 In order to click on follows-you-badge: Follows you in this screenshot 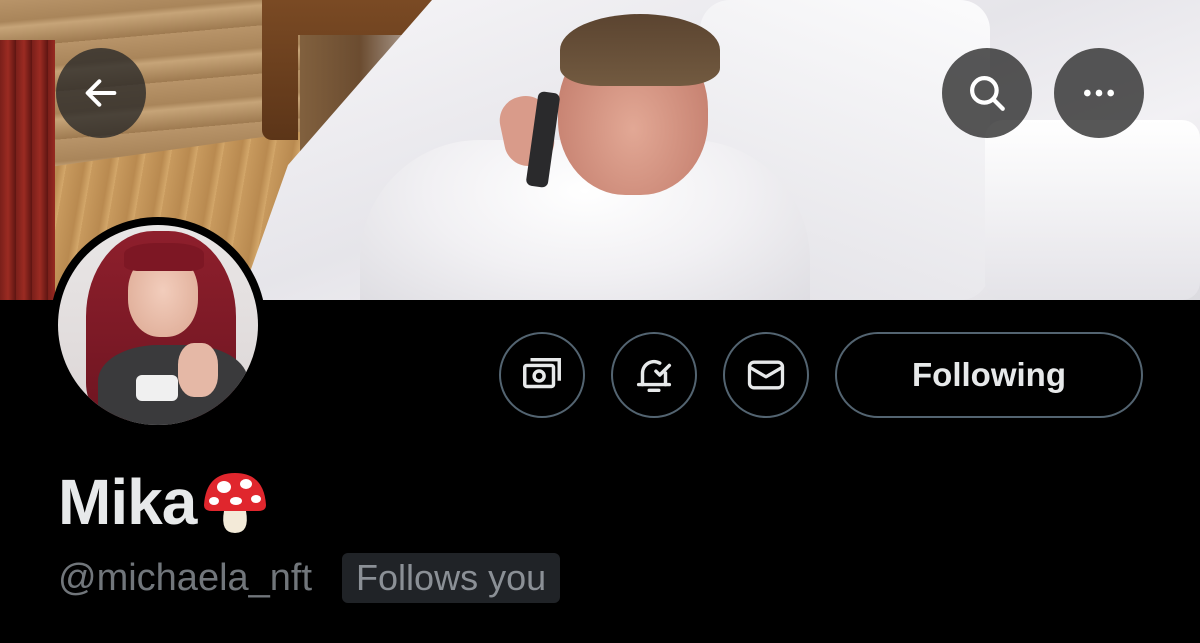, I will do `click(451, 578)`.